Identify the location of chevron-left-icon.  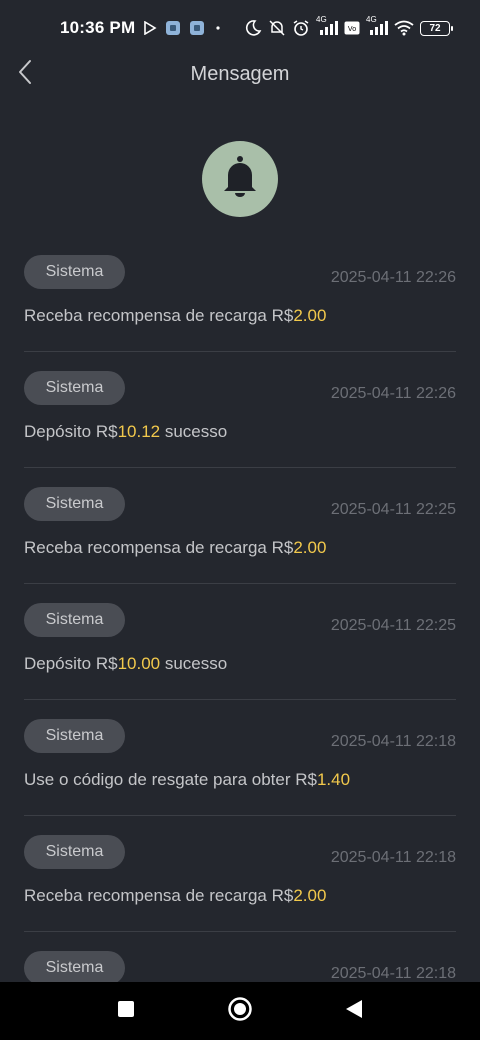
(25, 74).